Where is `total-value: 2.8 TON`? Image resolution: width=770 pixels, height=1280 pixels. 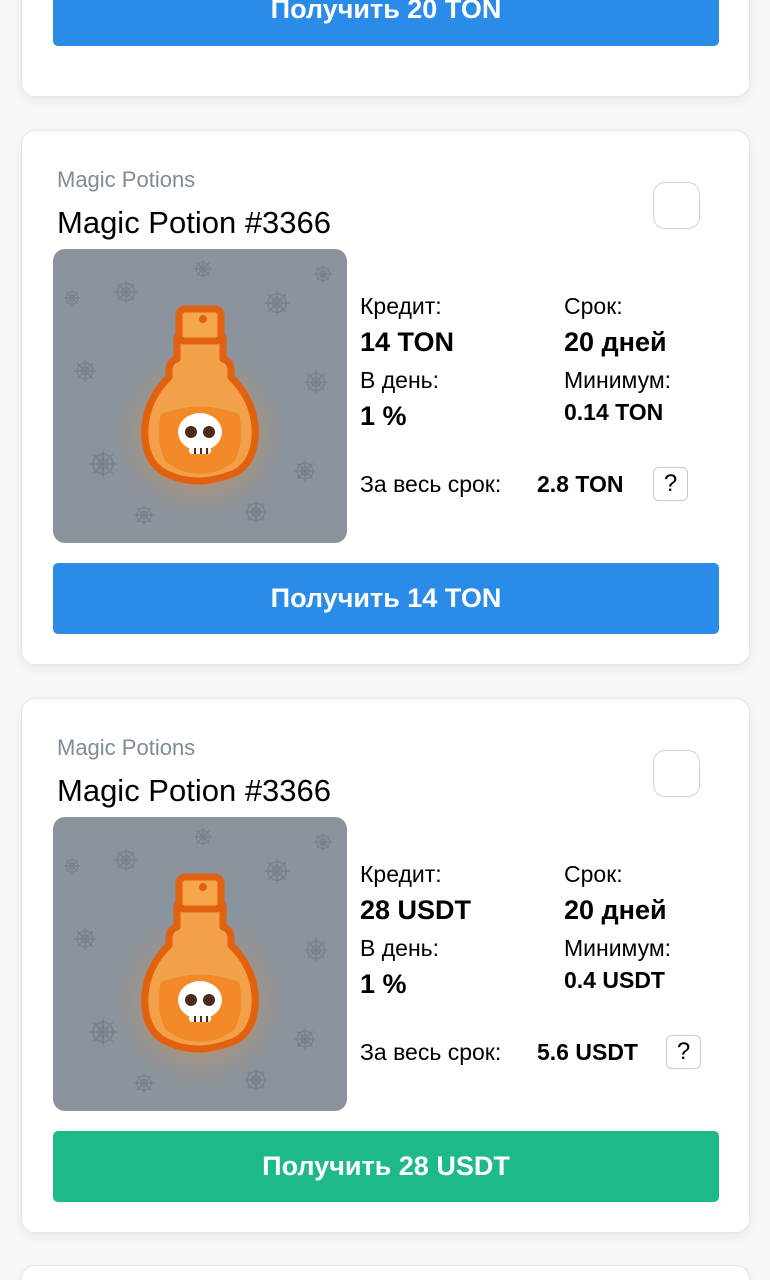
total-value: 2.8 TON is located at coordinates (580, 484).